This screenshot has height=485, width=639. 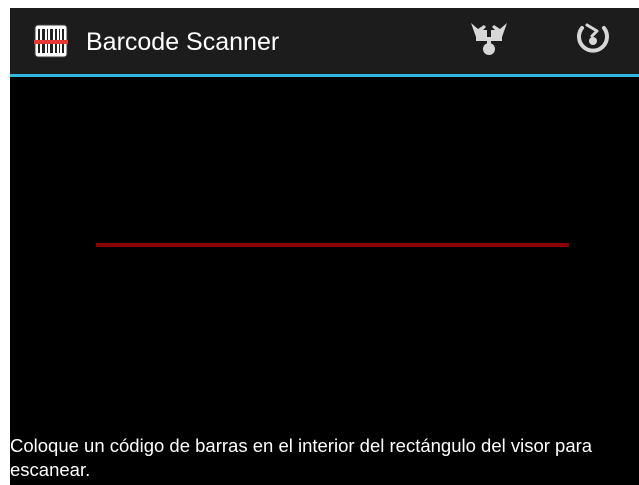 I want to click on action-bar: Barcode Scanner, so click(x=324, y=42).